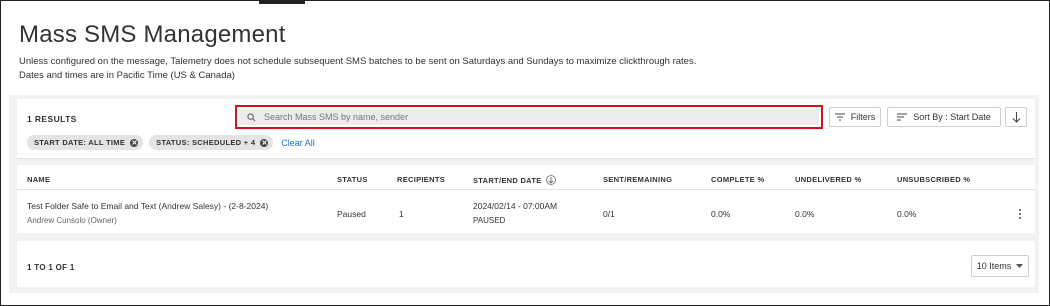 This screenshot has height=306, width=1050. Describe the element at coordinates (721, 214) in the screenshot. I see `complete-cell: 0.0%` at that location.